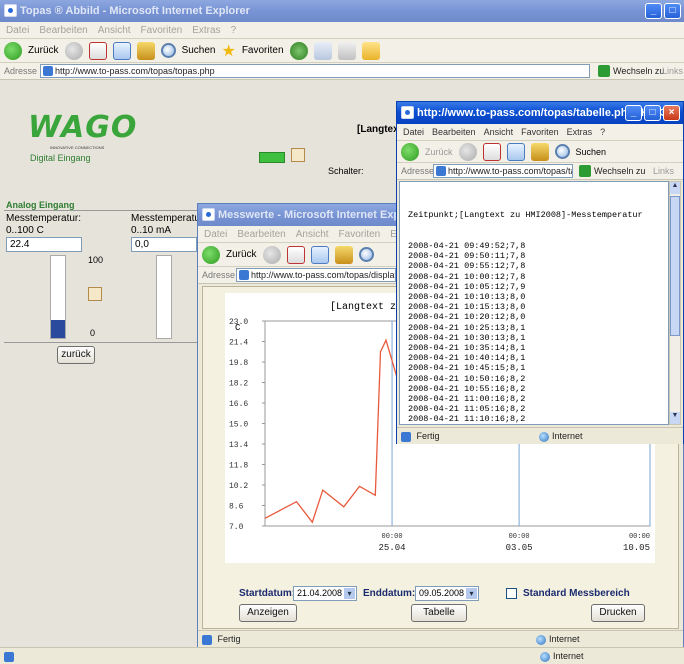 The height and width of the screenshot is (664, 684). Describe the element at coordinates (167, 218) in the screenshot. I see `sensor2-label: Messtemperatur` at that location.